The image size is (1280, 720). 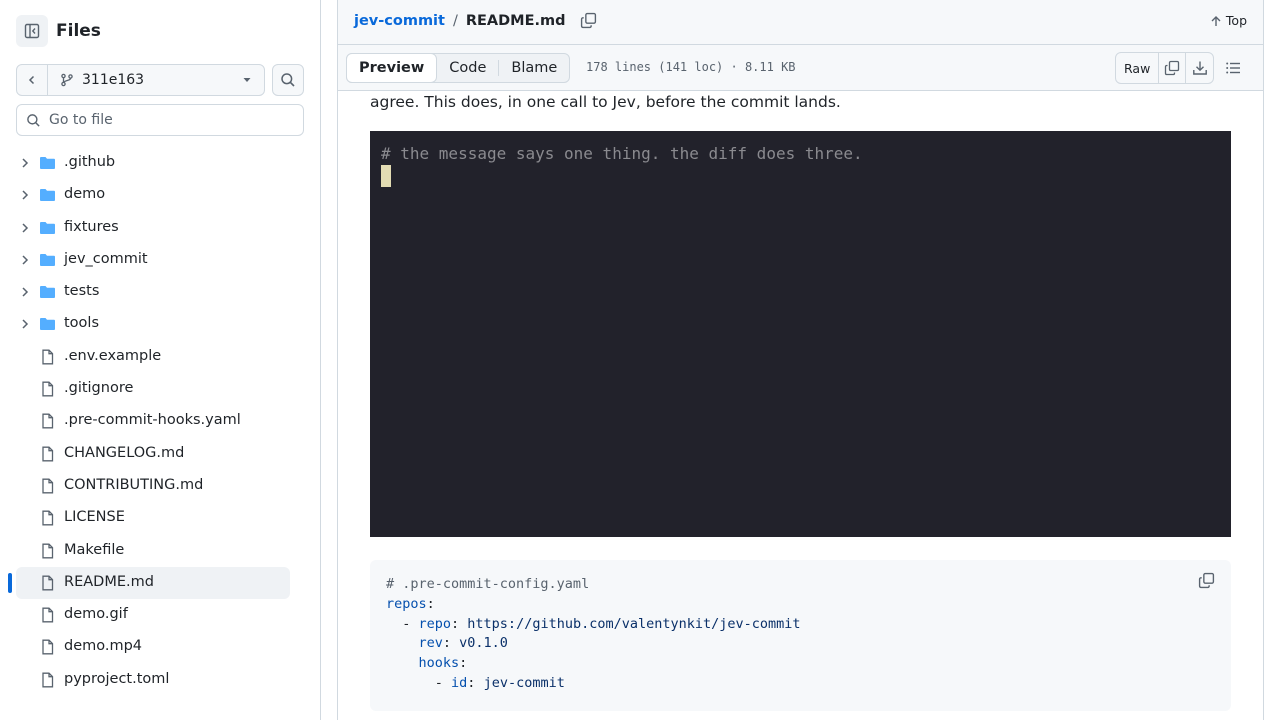 What do you see at coordinates (160, 357) in the screenshot?
I see `tree-item-file: .env.example` at bounding box center [160, 357].